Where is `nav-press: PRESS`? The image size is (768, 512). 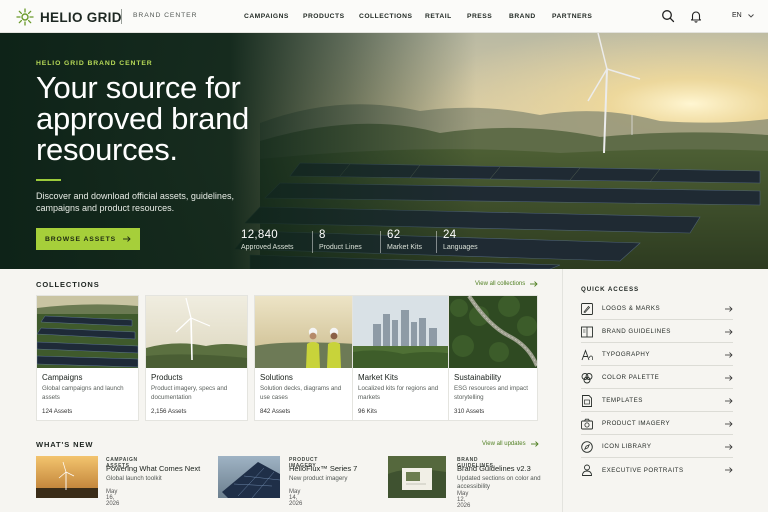
nav-press: PRESS is located at coordinates (479, 16).